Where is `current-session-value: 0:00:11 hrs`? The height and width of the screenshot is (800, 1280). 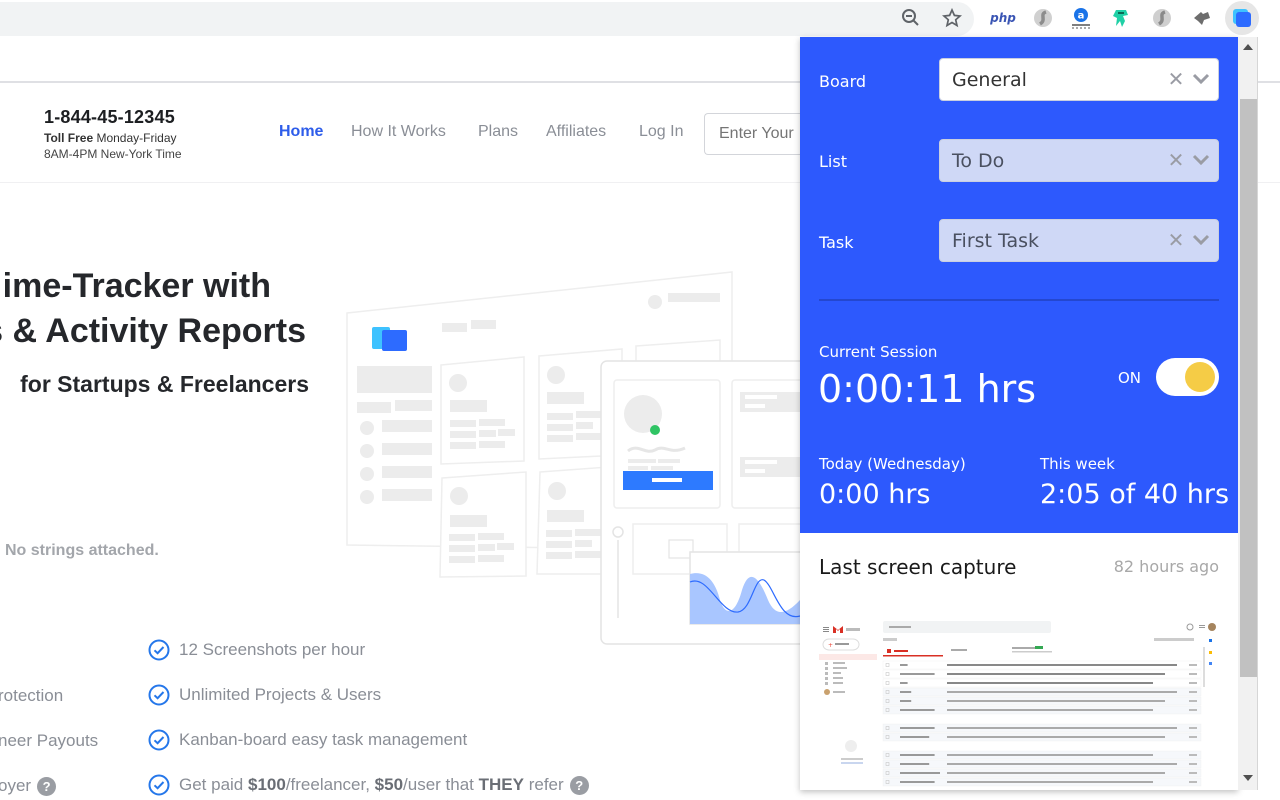 current-session-value: 0:00:11 hrs is located at coordinates (927, 389).